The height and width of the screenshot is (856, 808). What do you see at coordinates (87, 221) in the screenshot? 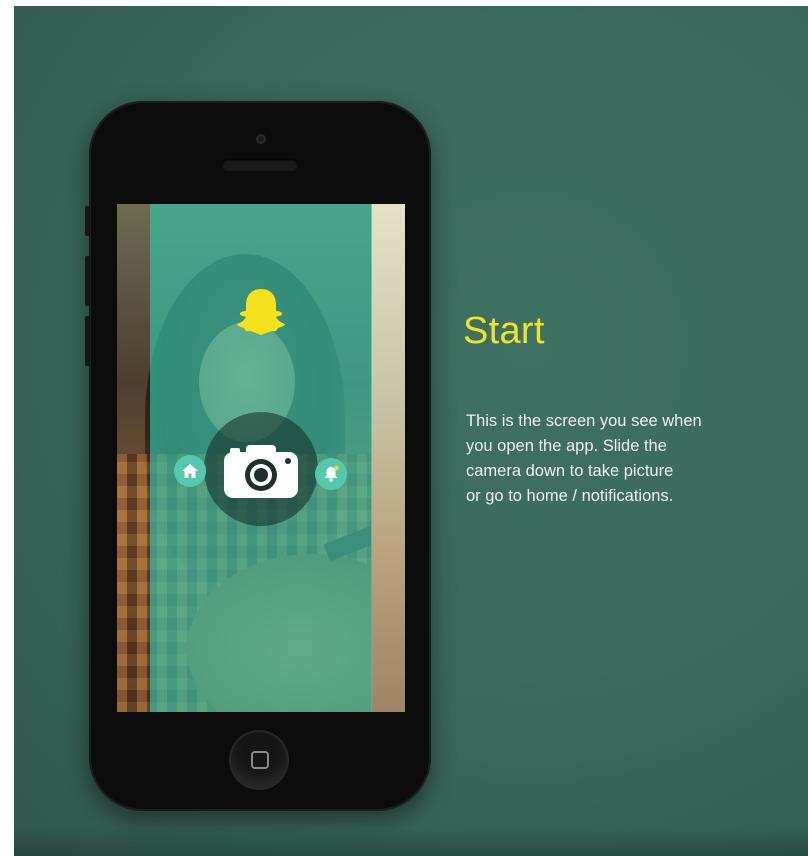
I see `mute-switch` at bounding box center [87, 221].